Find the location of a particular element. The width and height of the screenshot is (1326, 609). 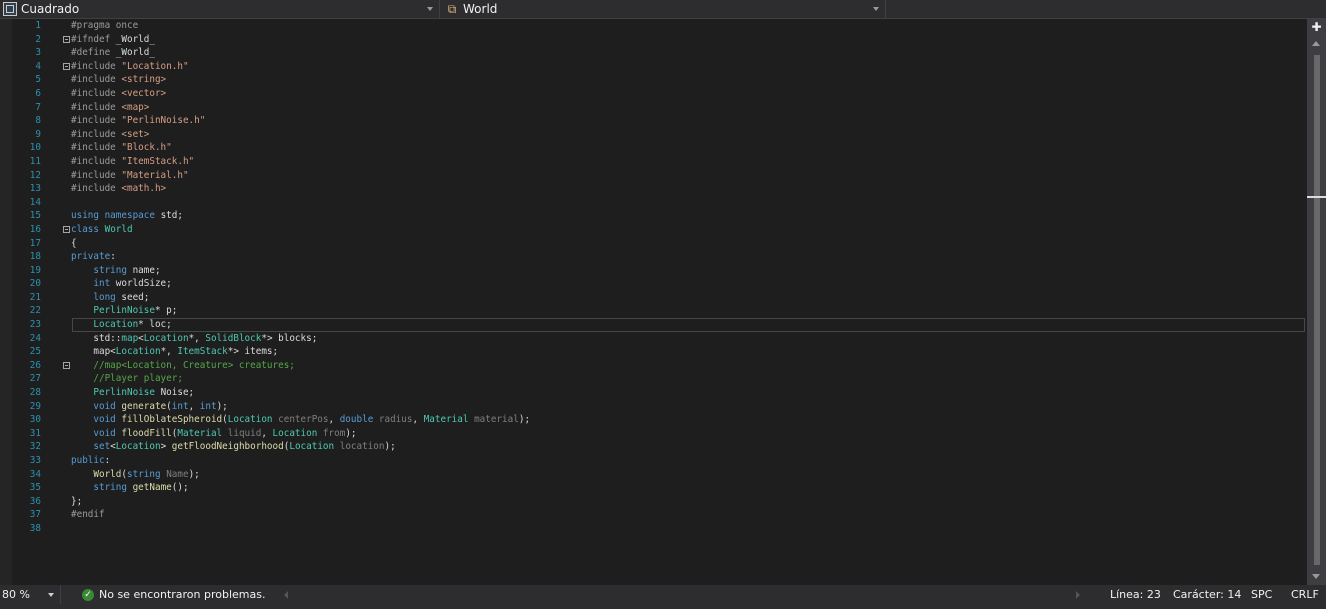

code-line: 23 Location* loc; is located at coordinates (659, 325).